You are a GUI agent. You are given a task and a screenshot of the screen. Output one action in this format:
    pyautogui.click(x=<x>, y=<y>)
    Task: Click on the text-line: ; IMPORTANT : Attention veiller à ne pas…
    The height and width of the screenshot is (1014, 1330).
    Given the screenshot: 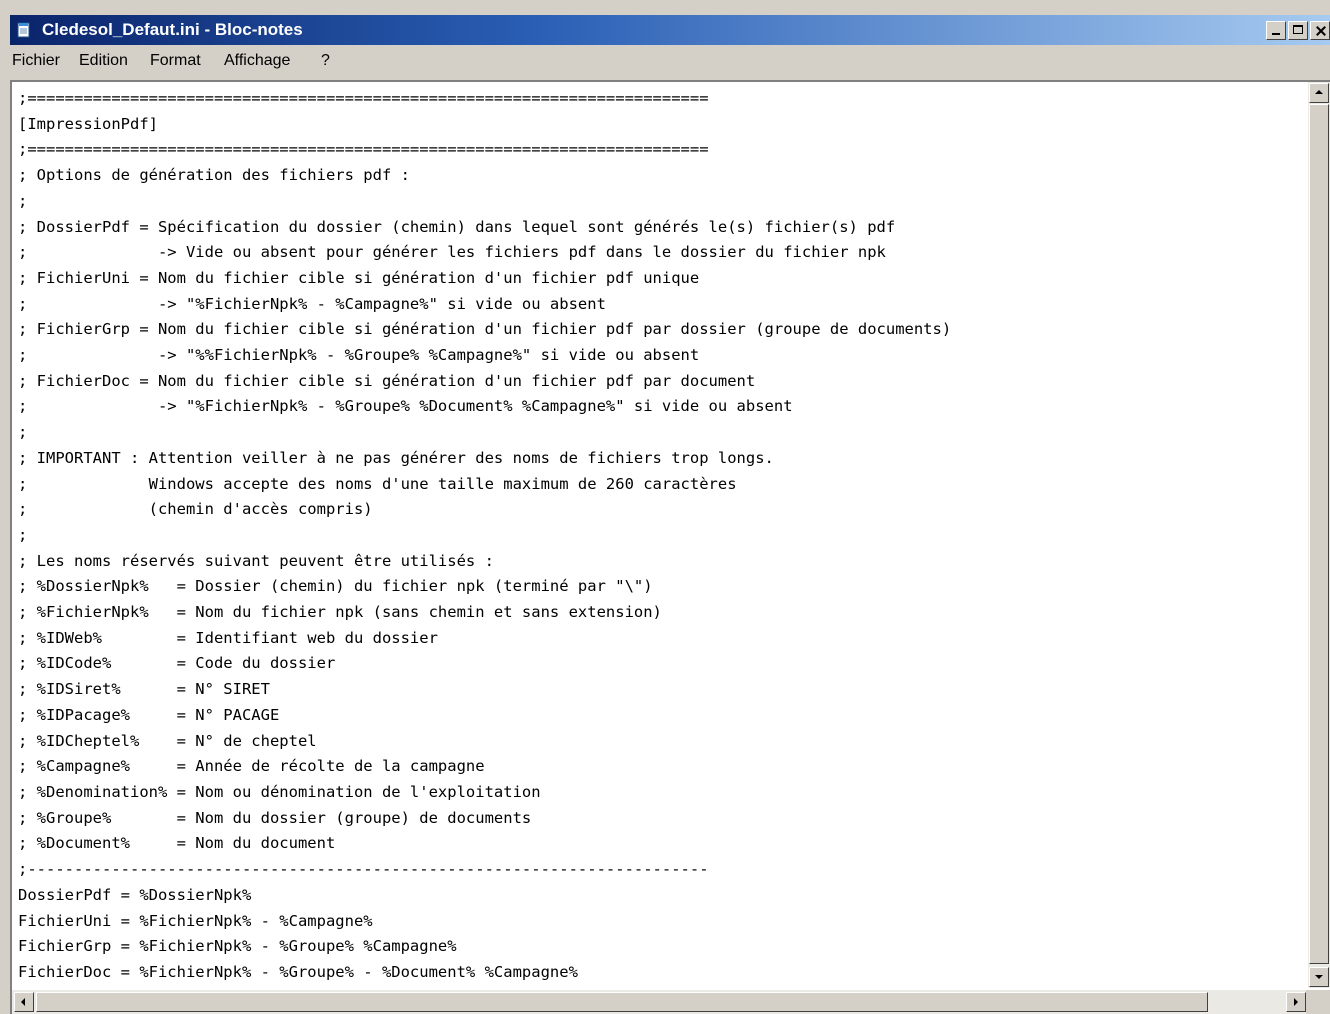 What is the action you would take?
    pyautogui.click(x=396, y=457)
    